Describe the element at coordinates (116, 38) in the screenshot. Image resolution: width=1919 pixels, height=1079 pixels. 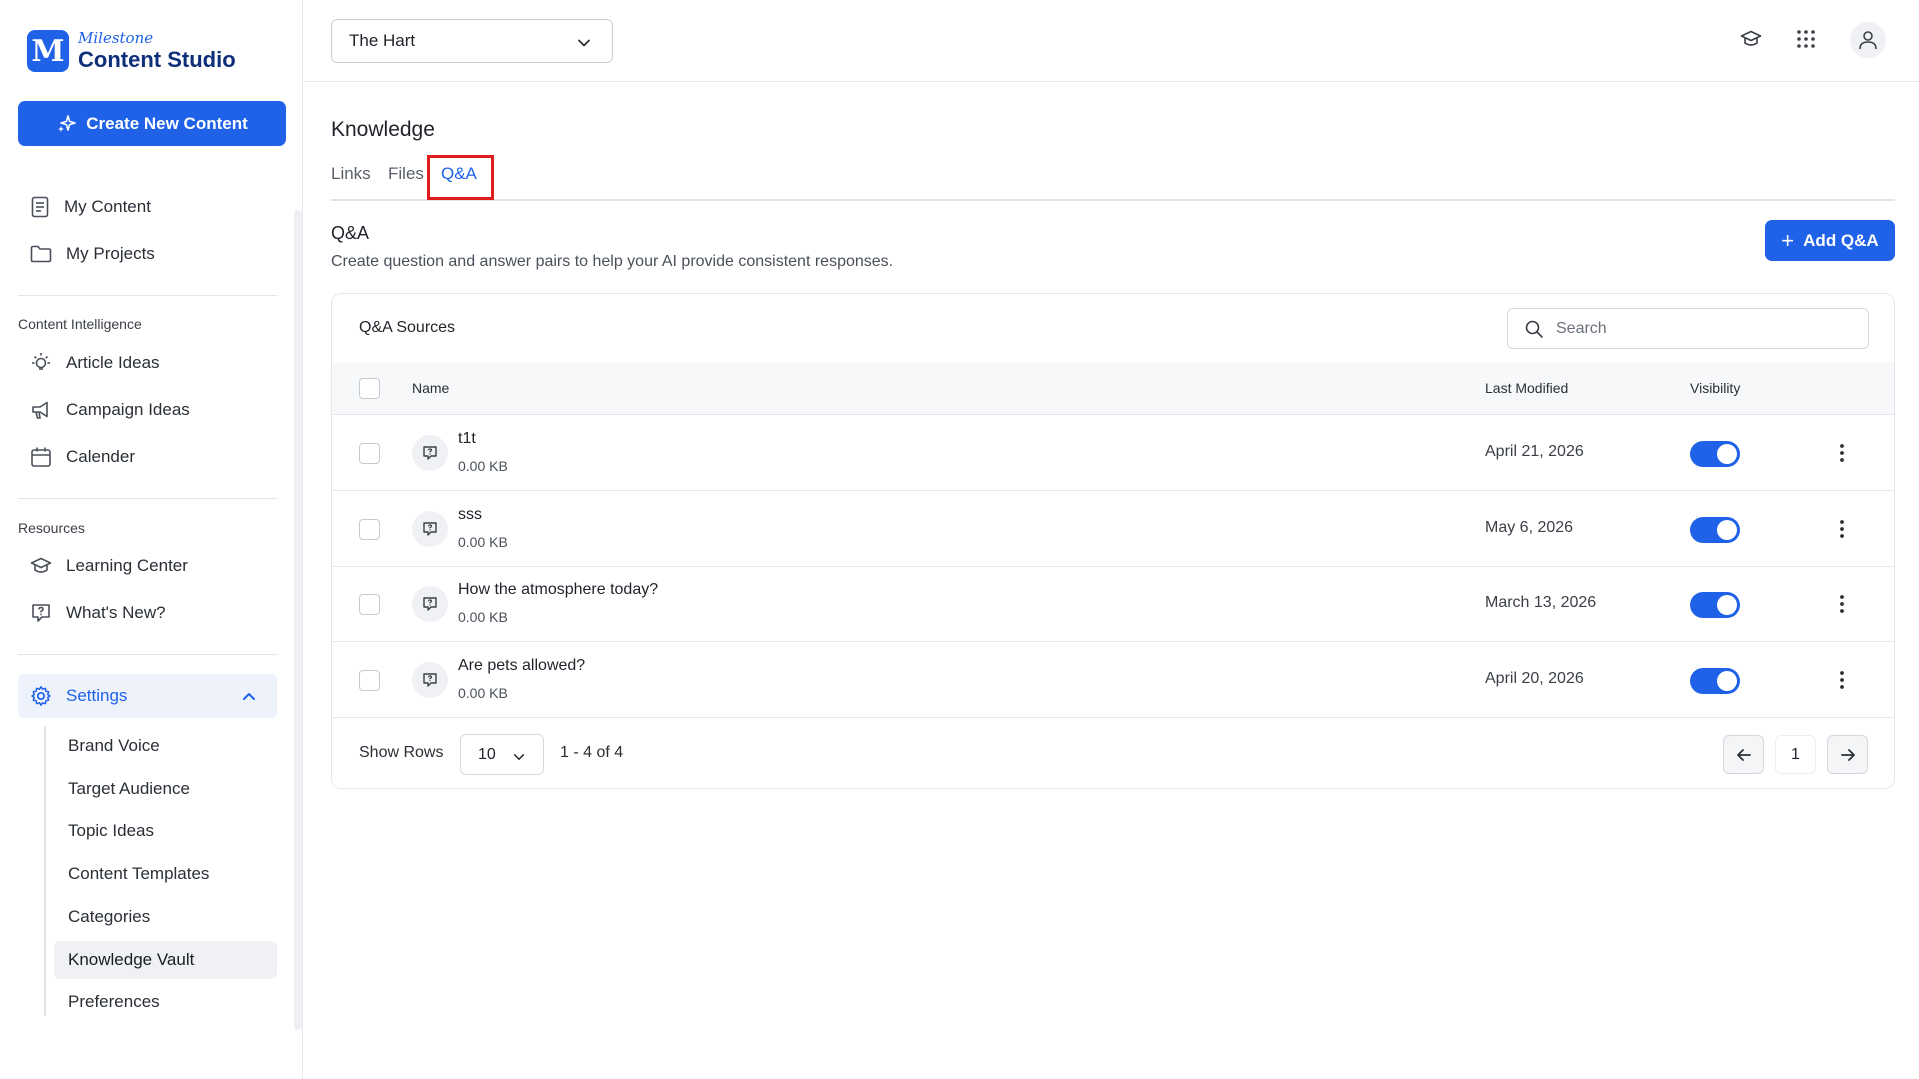
I see `logo-subtitle: Milestone` at that location.